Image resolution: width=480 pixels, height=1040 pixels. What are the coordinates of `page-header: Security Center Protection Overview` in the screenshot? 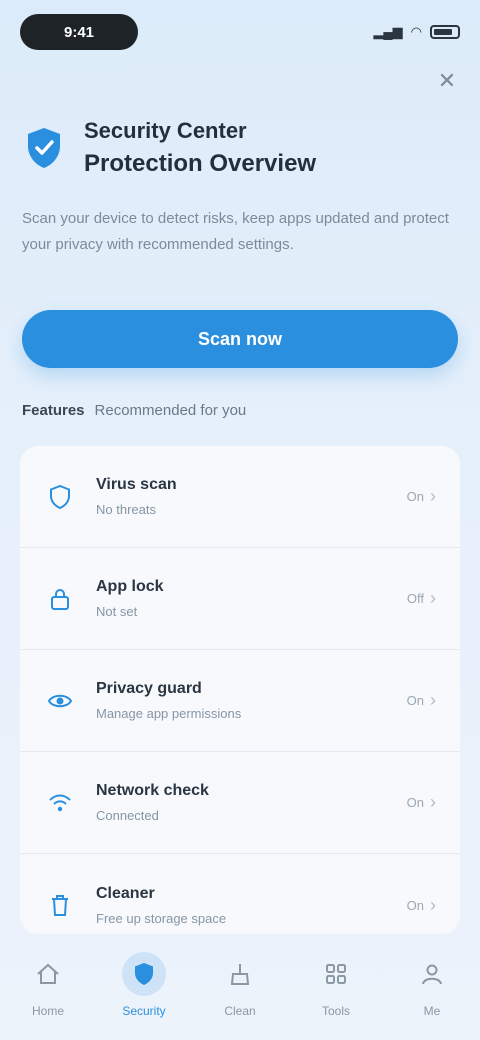 It's located at (240, 148).